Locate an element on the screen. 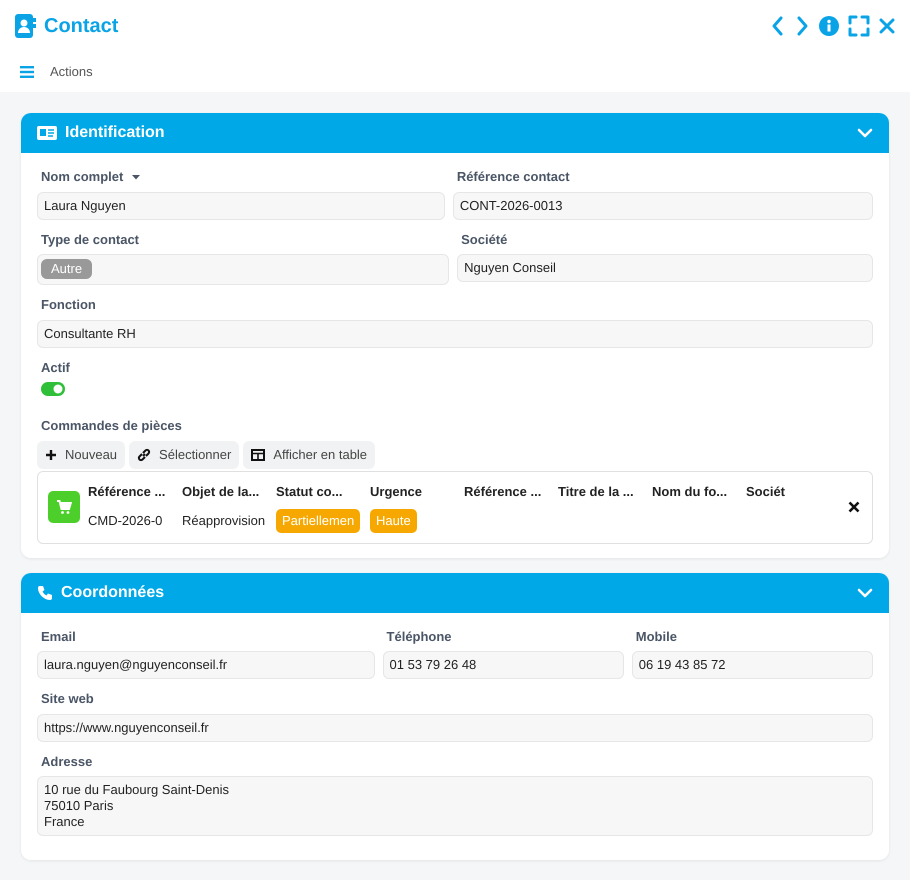 This screenshot has height=880, width=910. column-header: Urgence is located at coordinates (396, 491).